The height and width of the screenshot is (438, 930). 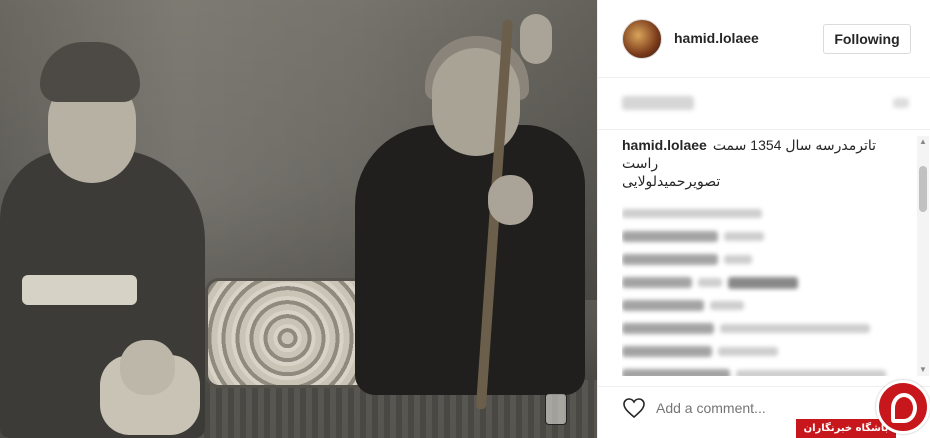 I want to click on scrollbar-thumb, so click(x=923, y=189).